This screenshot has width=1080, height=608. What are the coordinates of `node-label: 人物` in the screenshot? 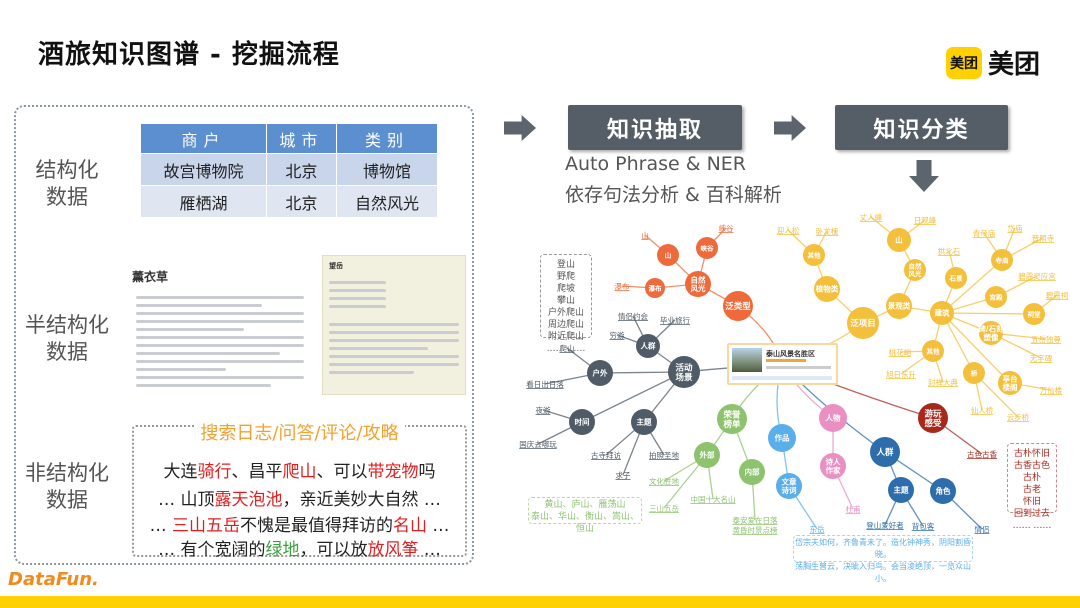 It's located at (833, 418).